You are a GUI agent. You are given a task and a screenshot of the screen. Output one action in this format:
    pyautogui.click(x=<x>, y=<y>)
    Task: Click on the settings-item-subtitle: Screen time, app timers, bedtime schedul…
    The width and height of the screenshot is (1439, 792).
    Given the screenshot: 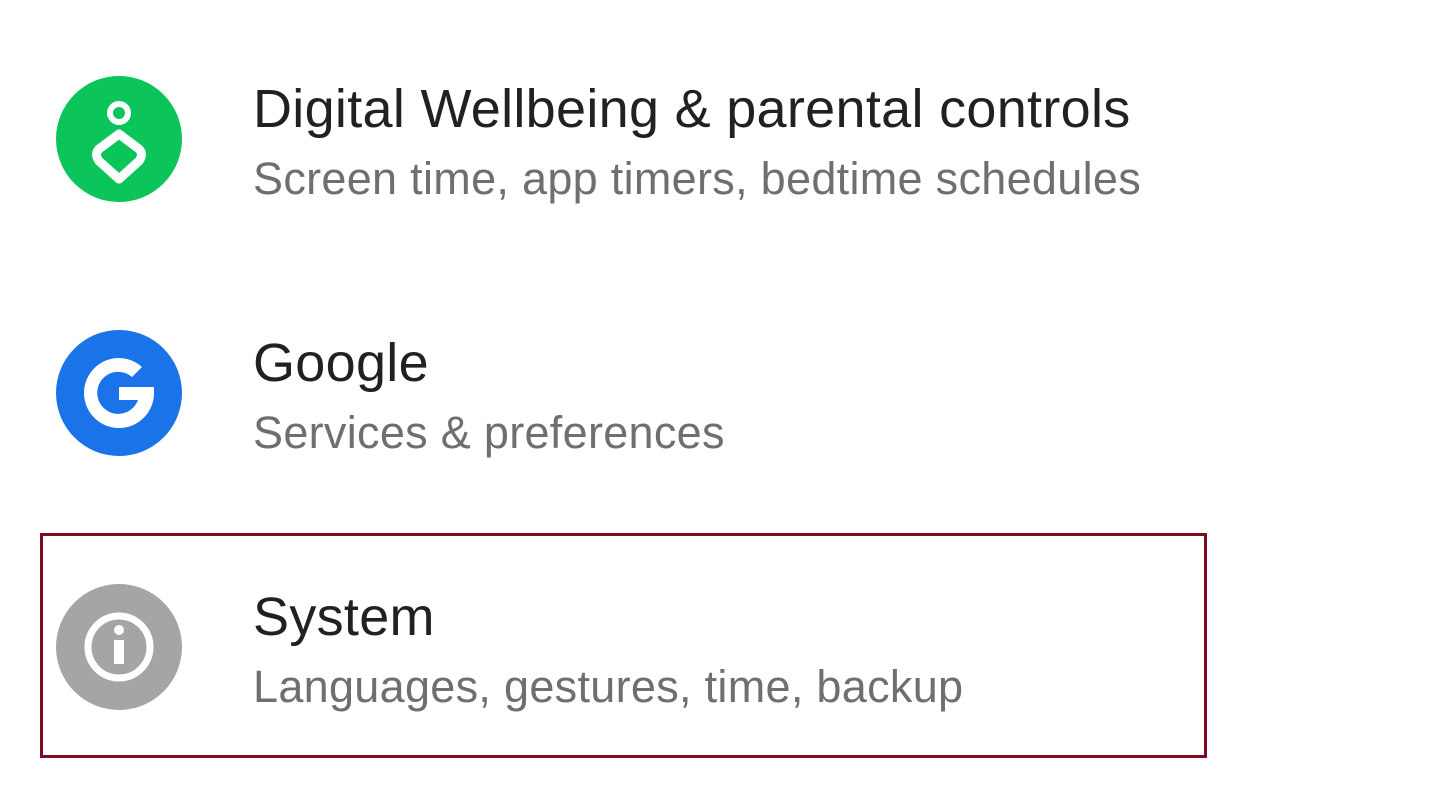 What is the action you would take?
    pyautogui.click(x=697, y=178)
    